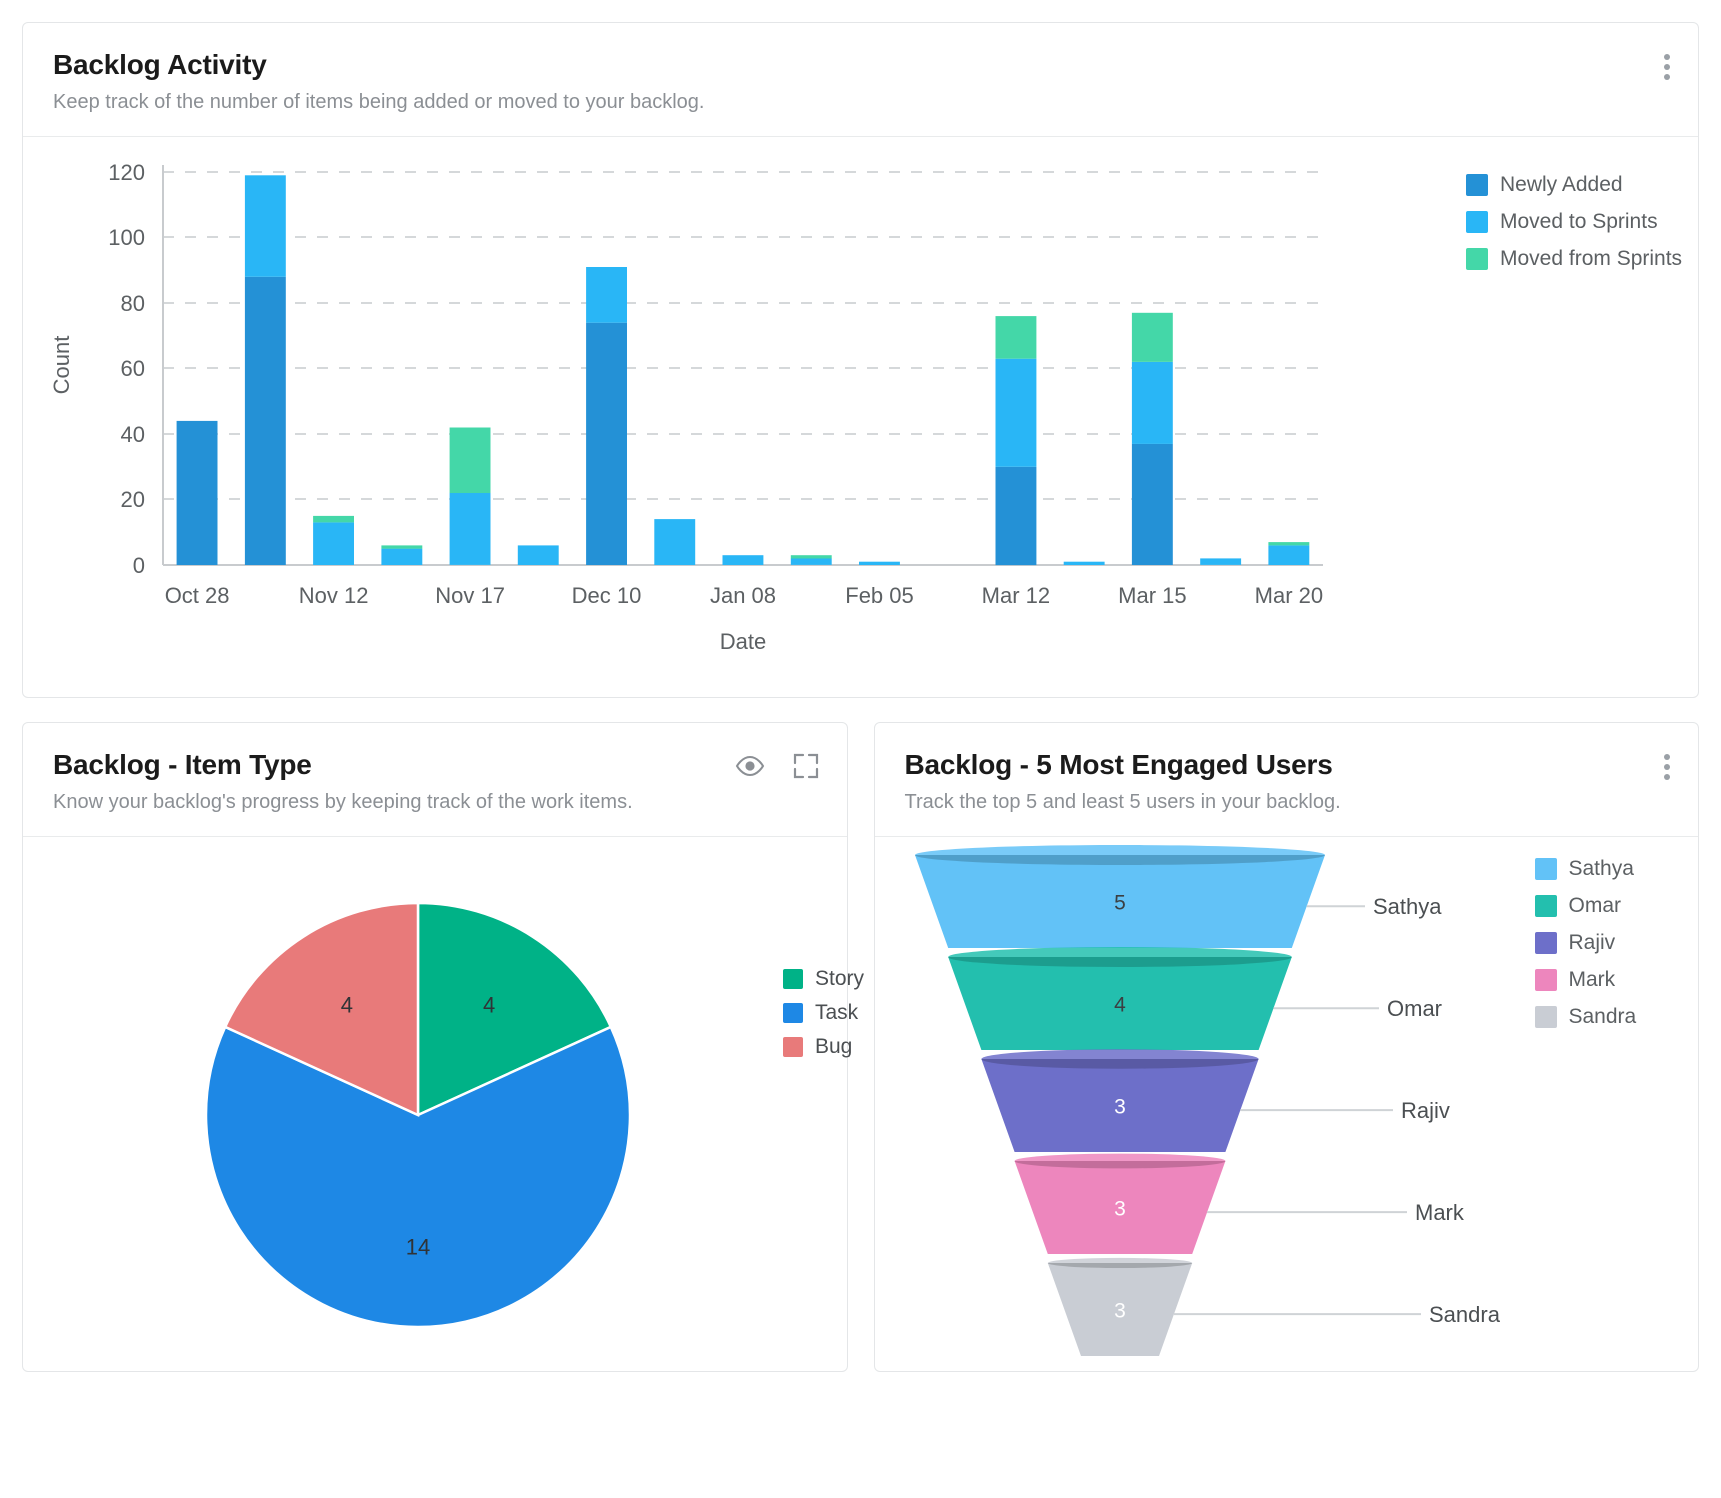  I want to click on legend-item: Mark, so click(1585, 980).